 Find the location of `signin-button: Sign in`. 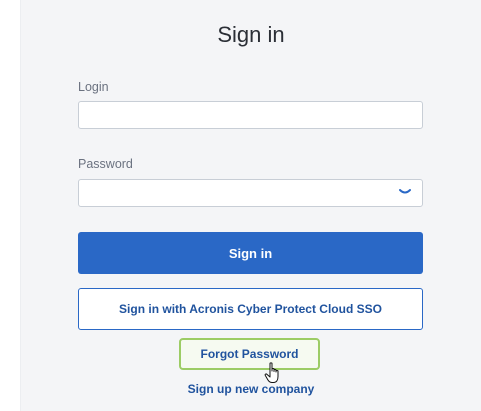

signin-button: Sign in is located at coordinates (250, 253).